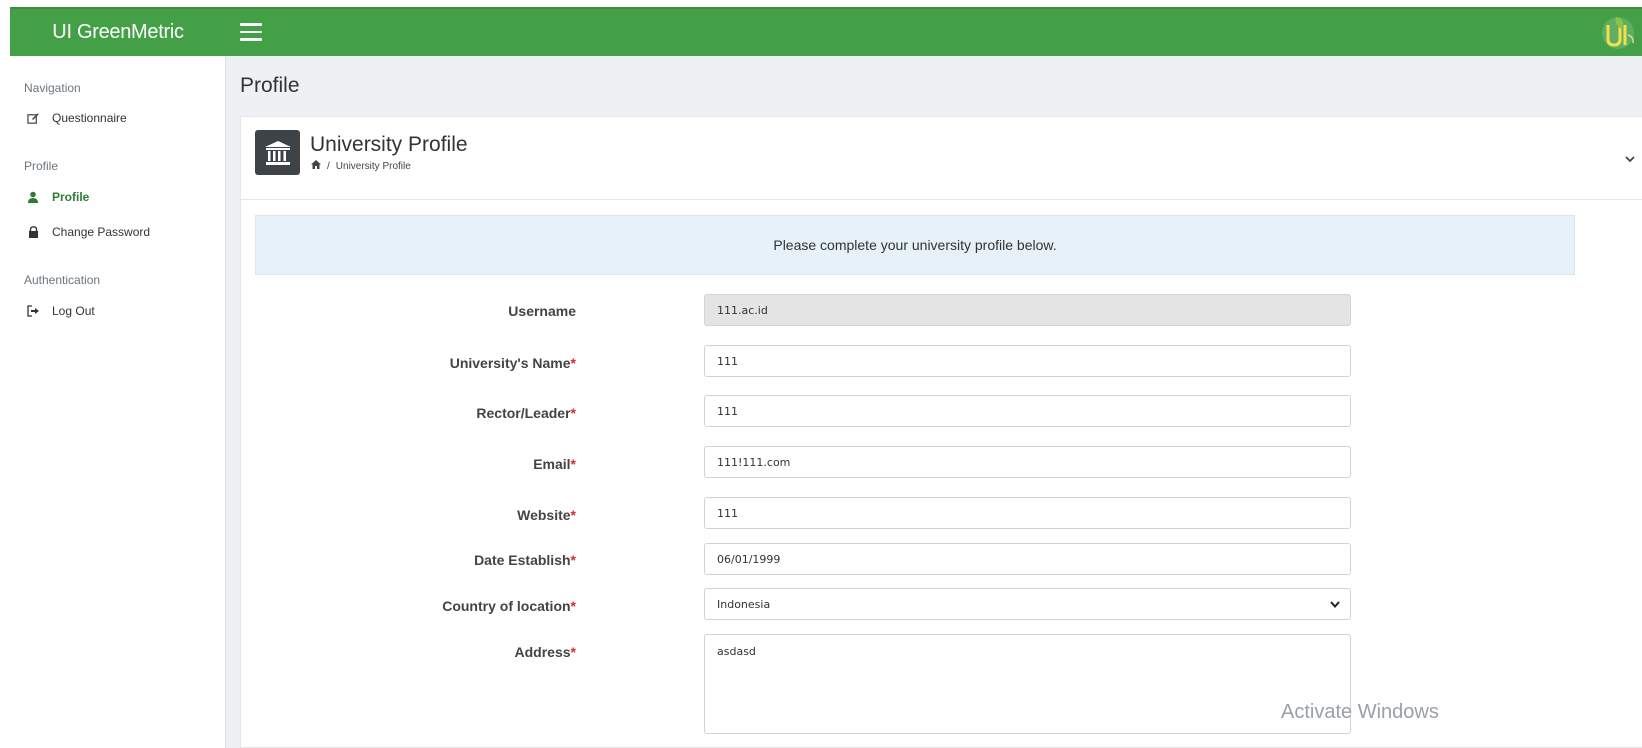 The image size is (1642, 748). What do you see at coordinates (52, 88) in the screenshot?
I see `sidebar-section-navigation: Navigation` at bounding box center [52, 88].